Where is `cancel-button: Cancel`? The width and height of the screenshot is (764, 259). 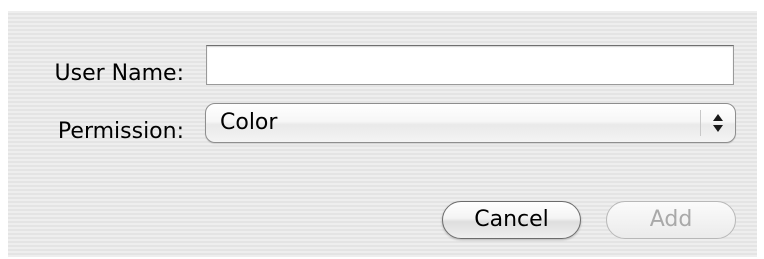 cancel-button: Cancel is located at coordinates (511, 220).